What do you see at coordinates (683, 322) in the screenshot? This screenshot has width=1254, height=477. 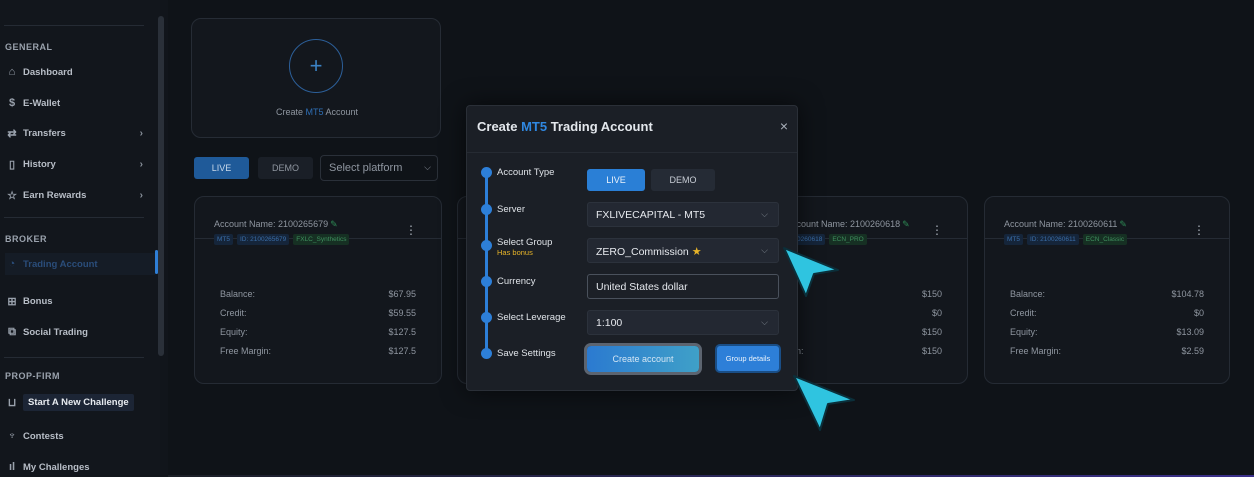 I see `leverage-select: 1:100 ⌵` at bounding box center [683, 322].